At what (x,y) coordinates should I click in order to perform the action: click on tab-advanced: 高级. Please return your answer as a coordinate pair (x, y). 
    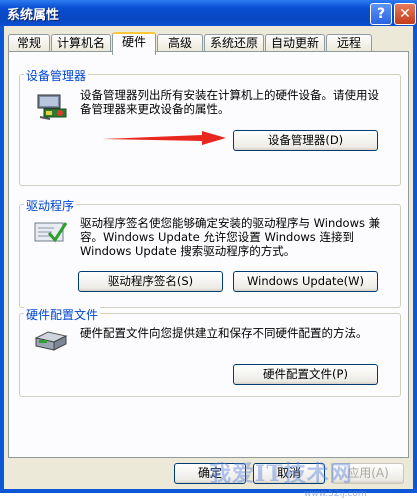
    Looking at the image, I should click on (180, 43).